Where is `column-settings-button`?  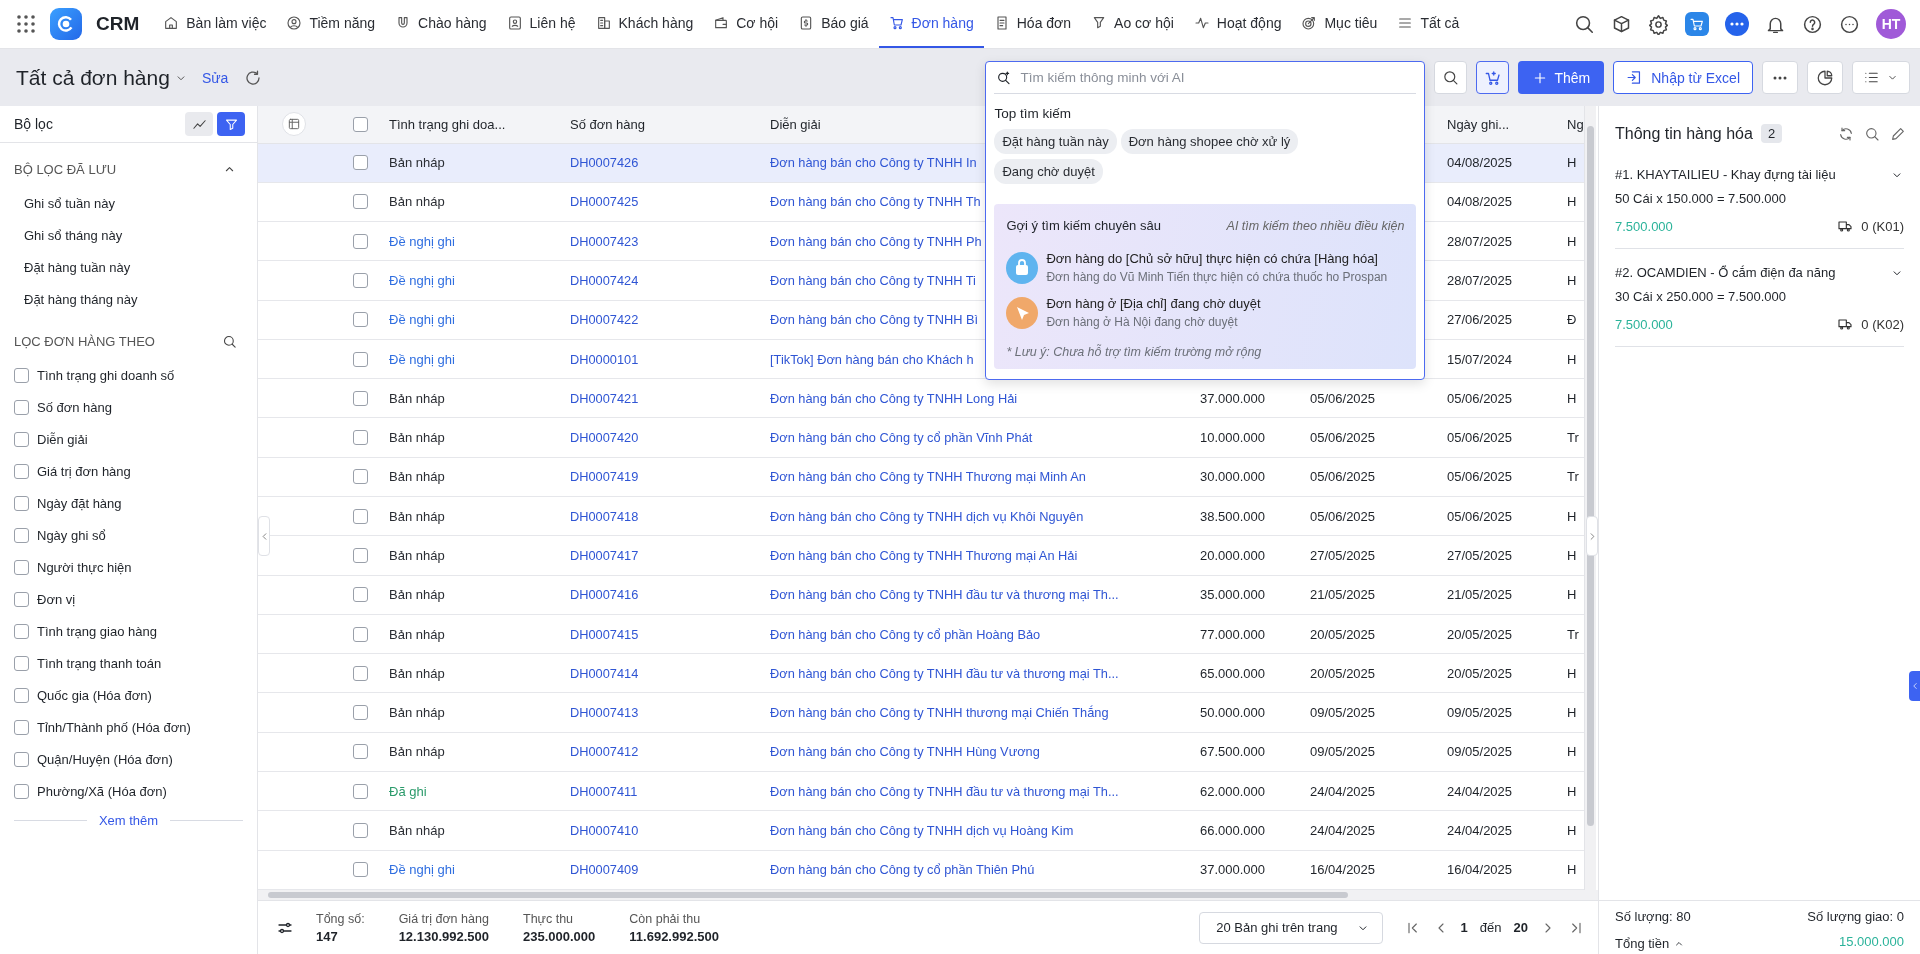 column-settings-button is located at coordinates (294, 124).